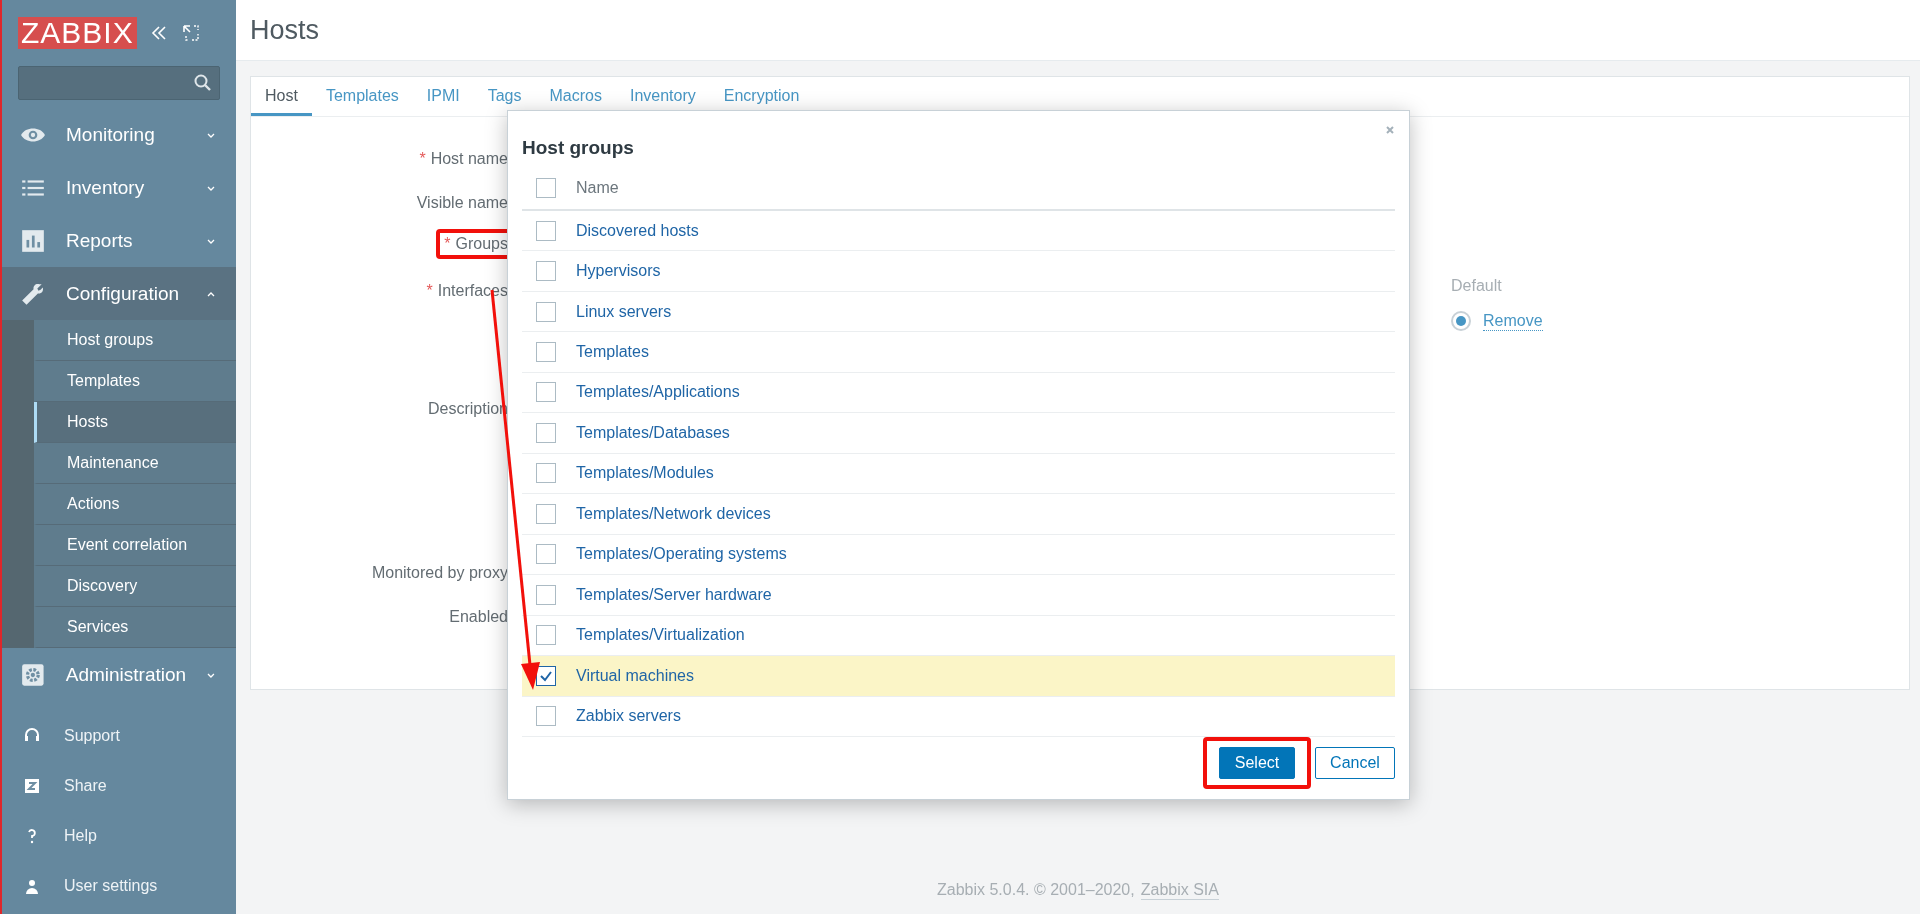  Describe the element at coordinates (1513, 321) in the screenshot. I see `remove-link: Remove` at that location.